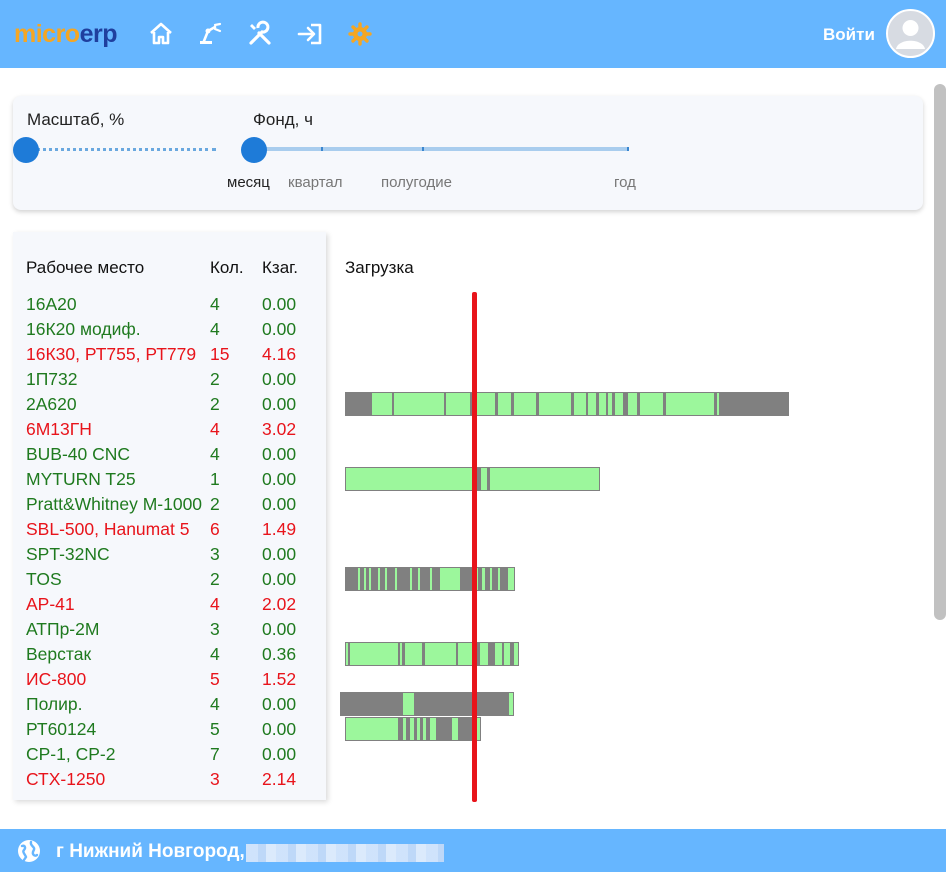  I want to click on fund-tick-month: месяц, so click(248, 182).